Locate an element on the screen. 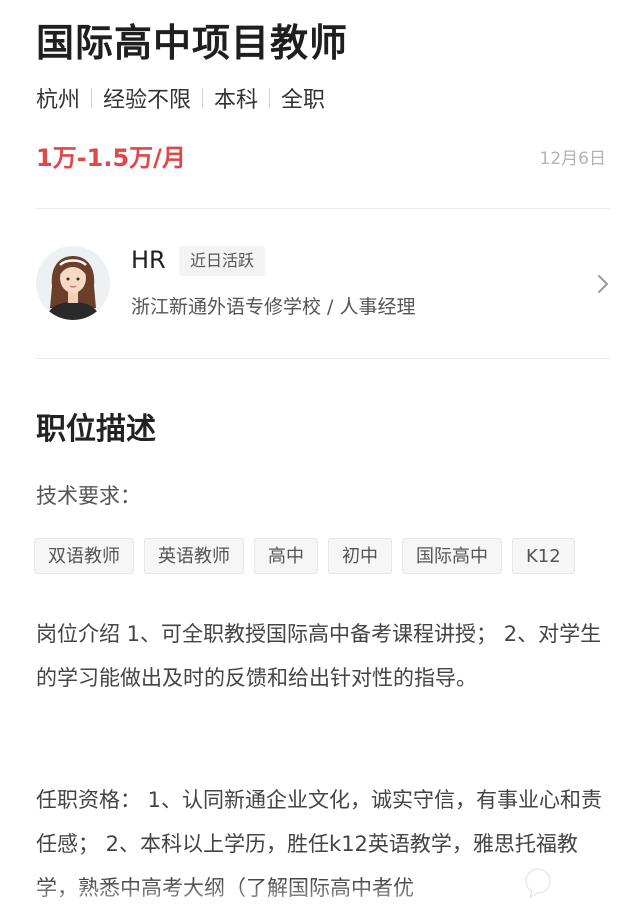 This screenshot has height=910, width=640. hr-name: HR is located at coordinates (148, 260).